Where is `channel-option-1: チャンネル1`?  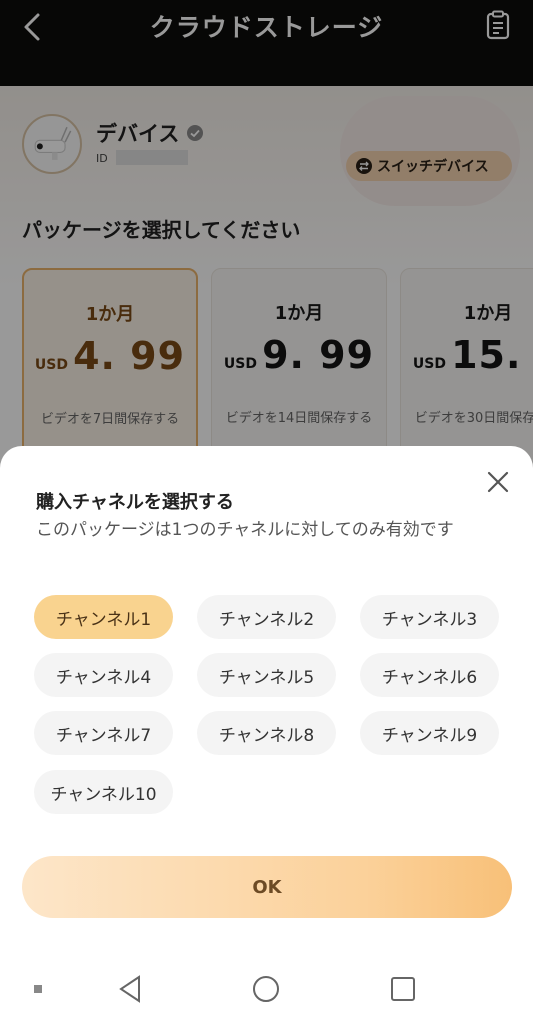
channel-option-1: チャンネル1 is located at coordinates (103, 617).